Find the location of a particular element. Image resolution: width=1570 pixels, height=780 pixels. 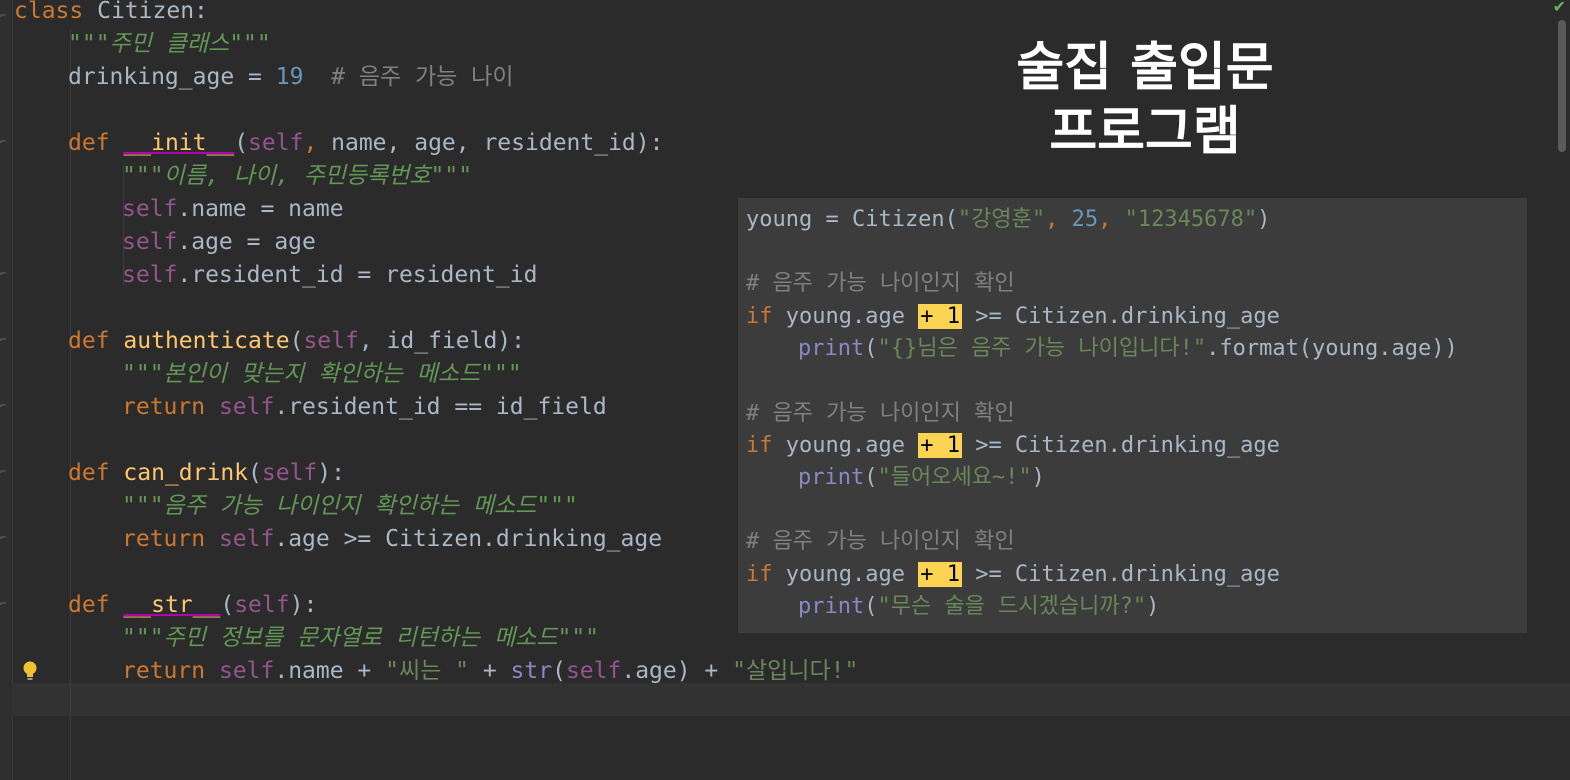

code-text: .resident_id == id_field is located at coordinates (440, 407).